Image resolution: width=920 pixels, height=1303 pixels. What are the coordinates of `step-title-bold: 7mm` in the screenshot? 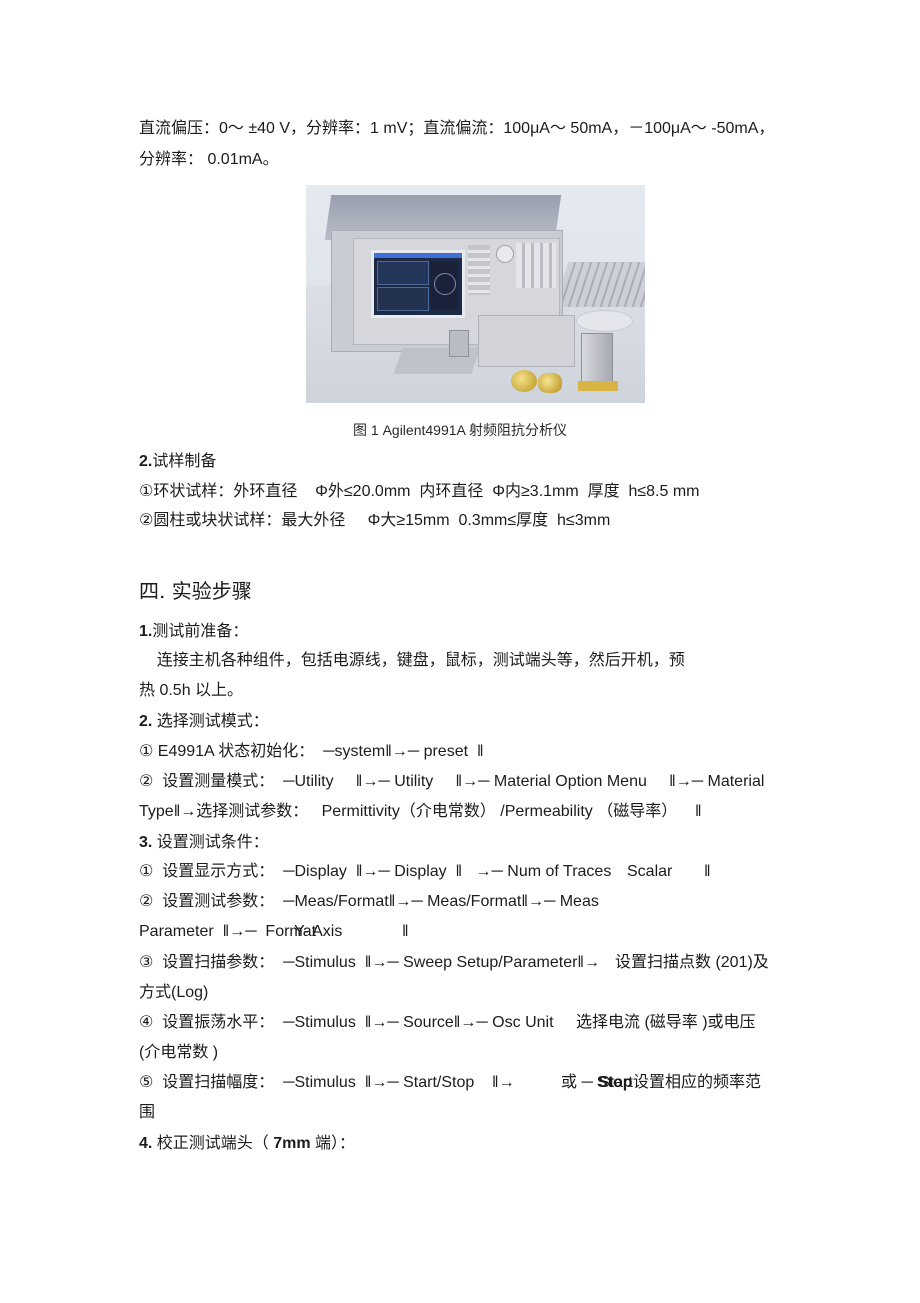 It's located at (292, 1143).